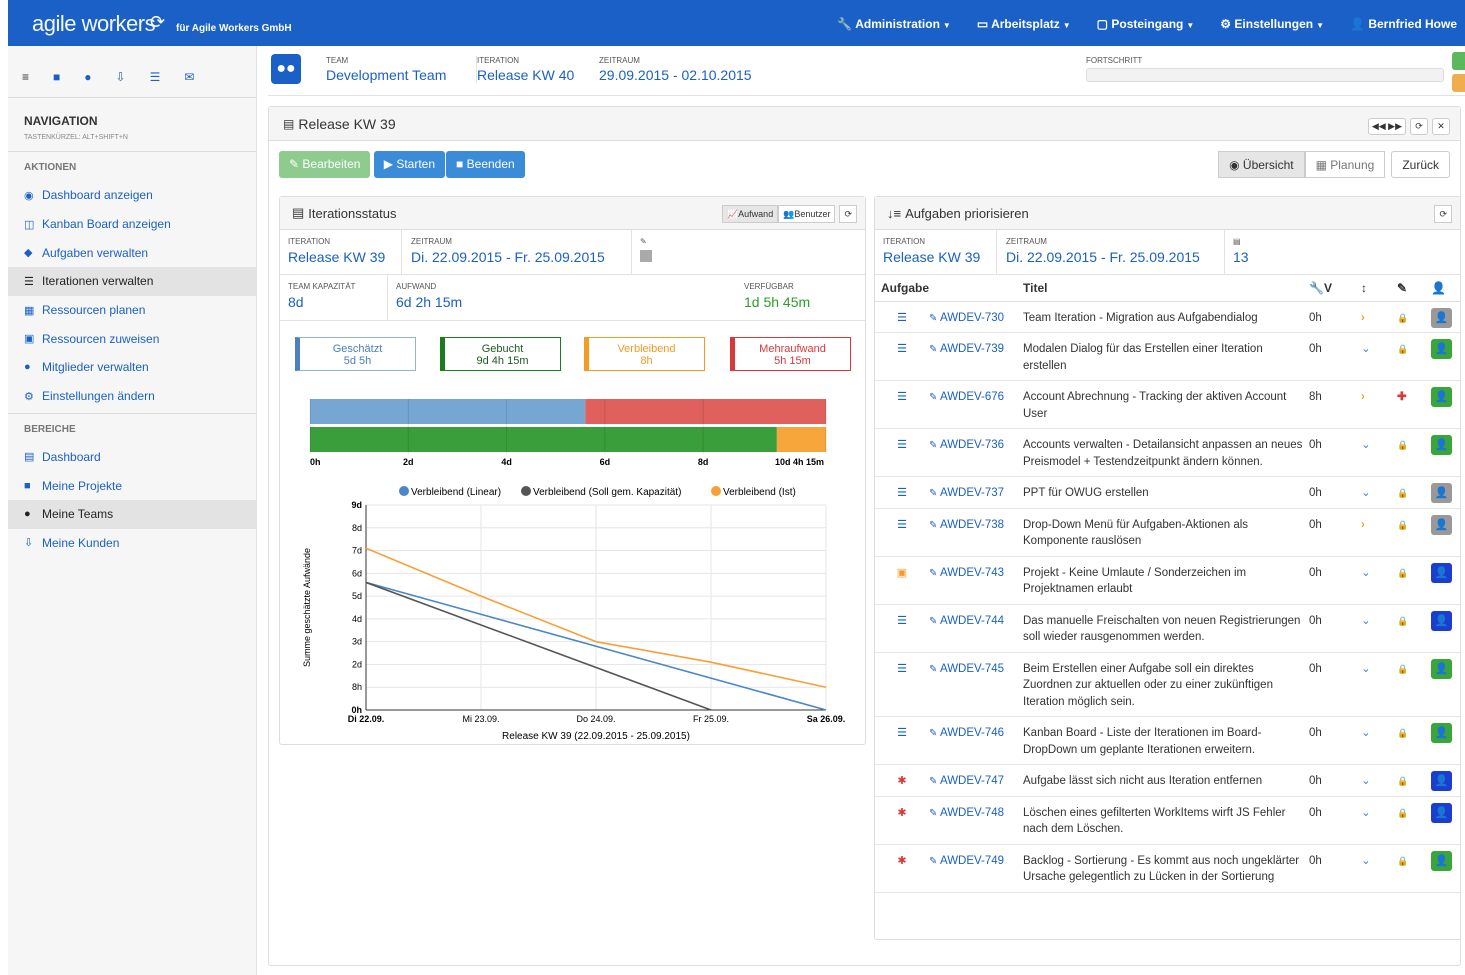 The height and width of the screenshot is (975, 1465). What do you see at coordinates (972, 813) in the screenshot?
I see `task-key: AWDEV-748` at bounding box center [972, 813].